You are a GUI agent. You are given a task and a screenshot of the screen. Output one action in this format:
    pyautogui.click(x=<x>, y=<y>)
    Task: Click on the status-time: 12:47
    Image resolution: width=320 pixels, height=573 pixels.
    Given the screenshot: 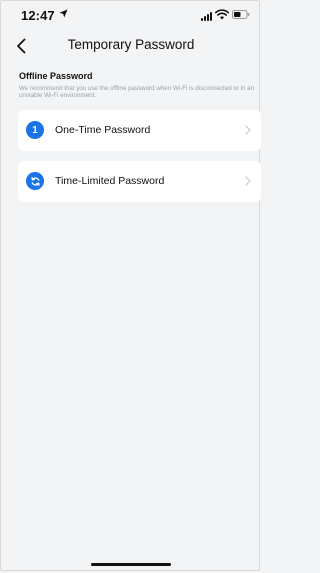 What is the action you would take?
    pyautogui.click(x=38, y=15)
    